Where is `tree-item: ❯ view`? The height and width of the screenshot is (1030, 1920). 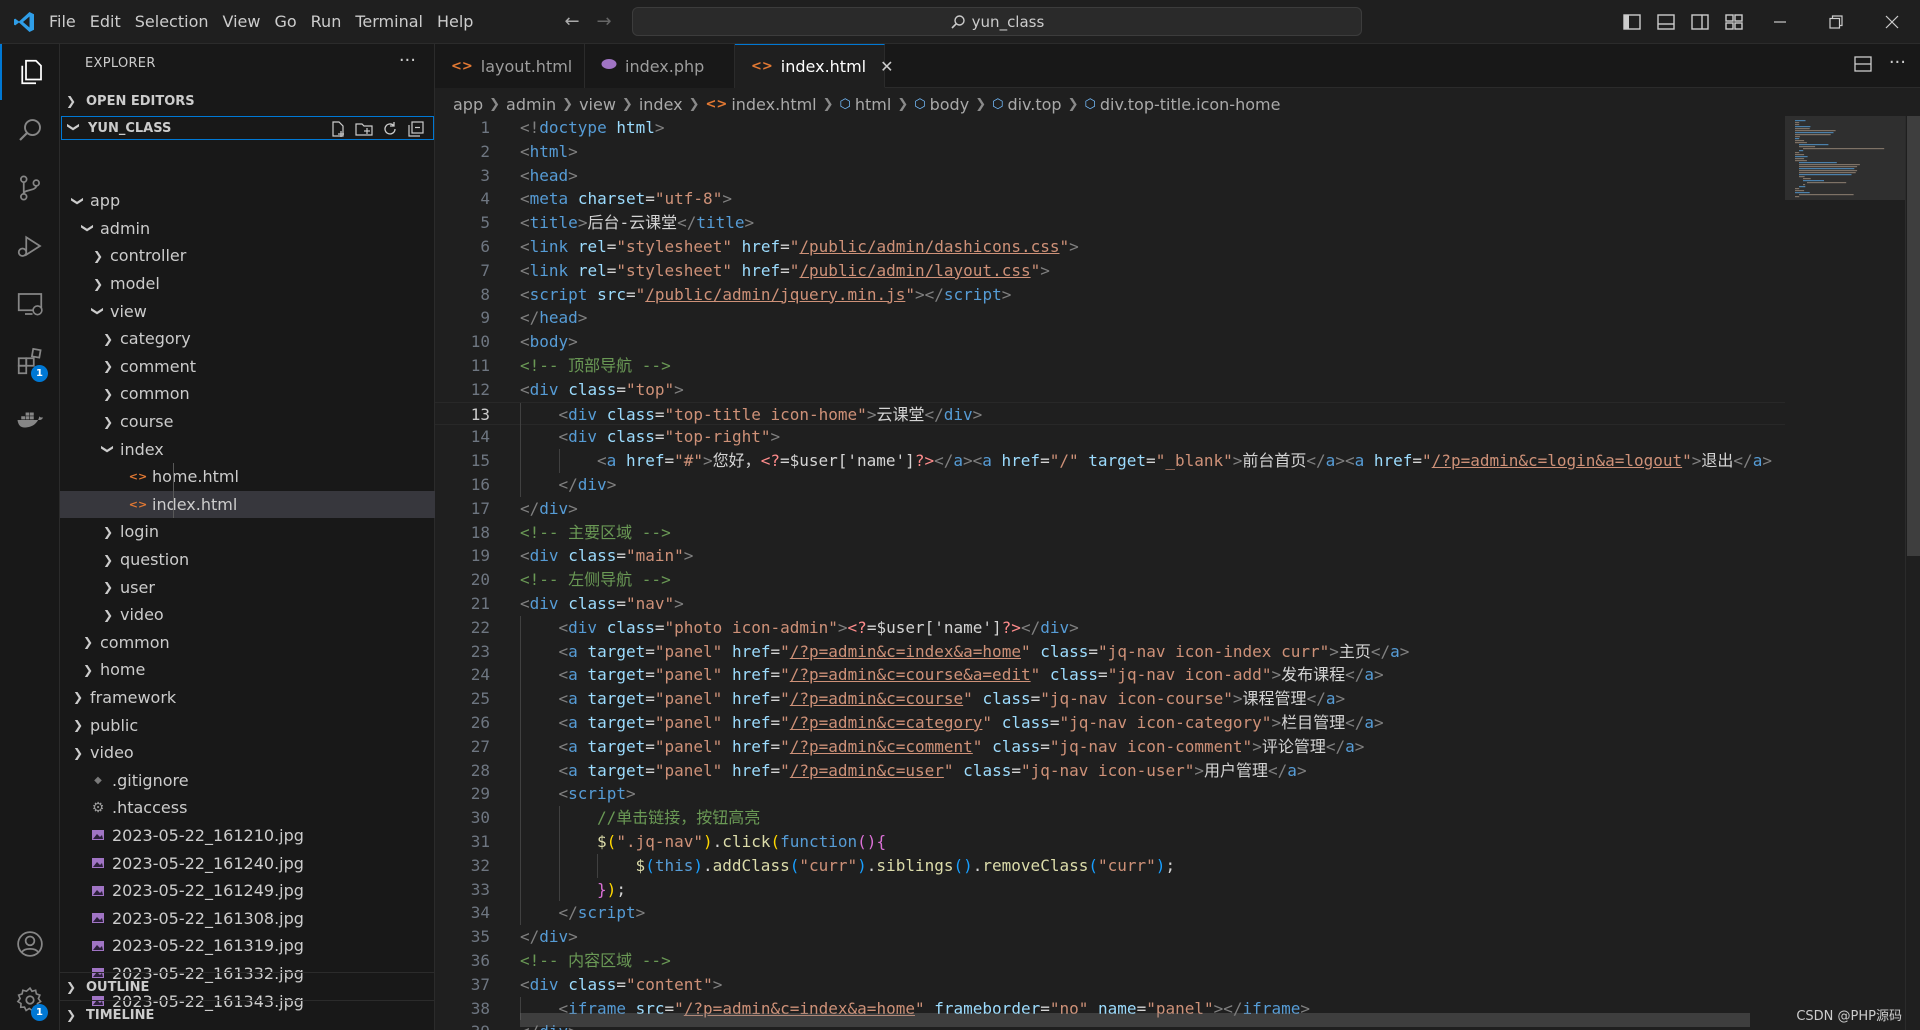 tree-item: ❯ view is located at coordinates (247, 311).